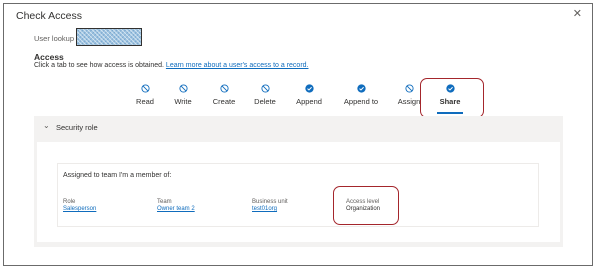 The height and width of the screenshot is (269, 596). What do you see at coordinates (164, 202) in the screenshot?
I see `team-header: Team` at bounding box center [164, 202].